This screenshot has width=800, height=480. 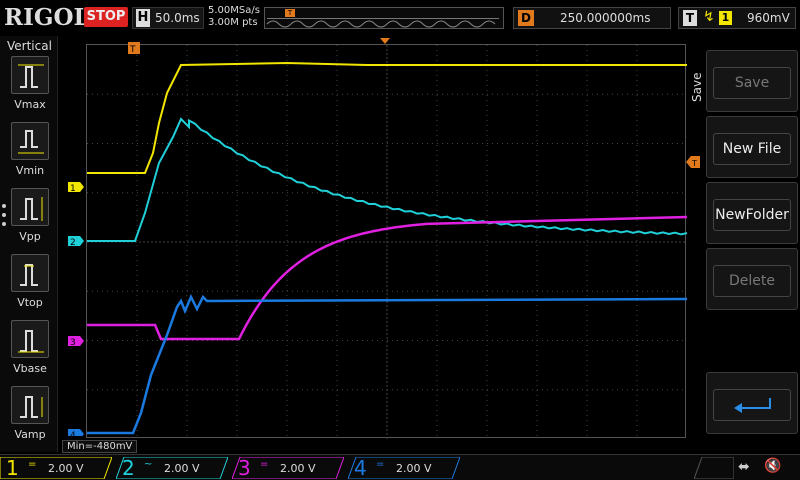 I want to click on status-tab-frame, so click(x=714, y=468).